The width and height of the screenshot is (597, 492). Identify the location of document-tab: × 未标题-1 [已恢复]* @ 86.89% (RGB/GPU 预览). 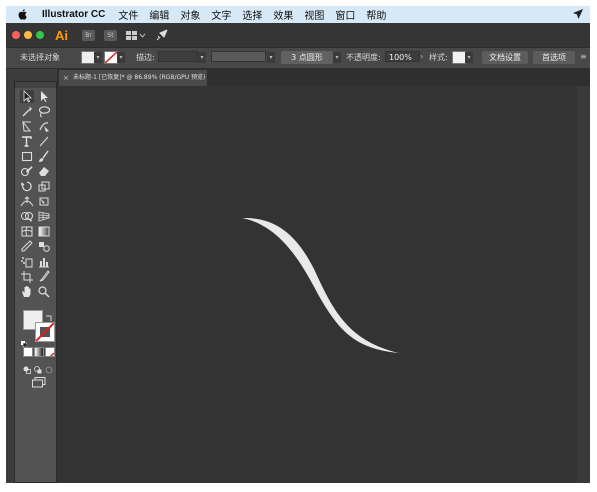
(133, 78).